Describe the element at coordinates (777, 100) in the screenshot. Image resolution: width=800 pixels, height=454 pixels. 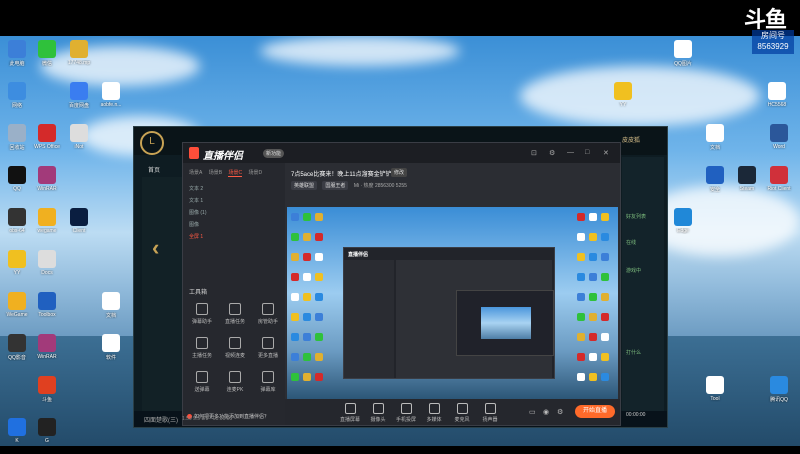
I see `desktop-icon: HC5568` at that location.